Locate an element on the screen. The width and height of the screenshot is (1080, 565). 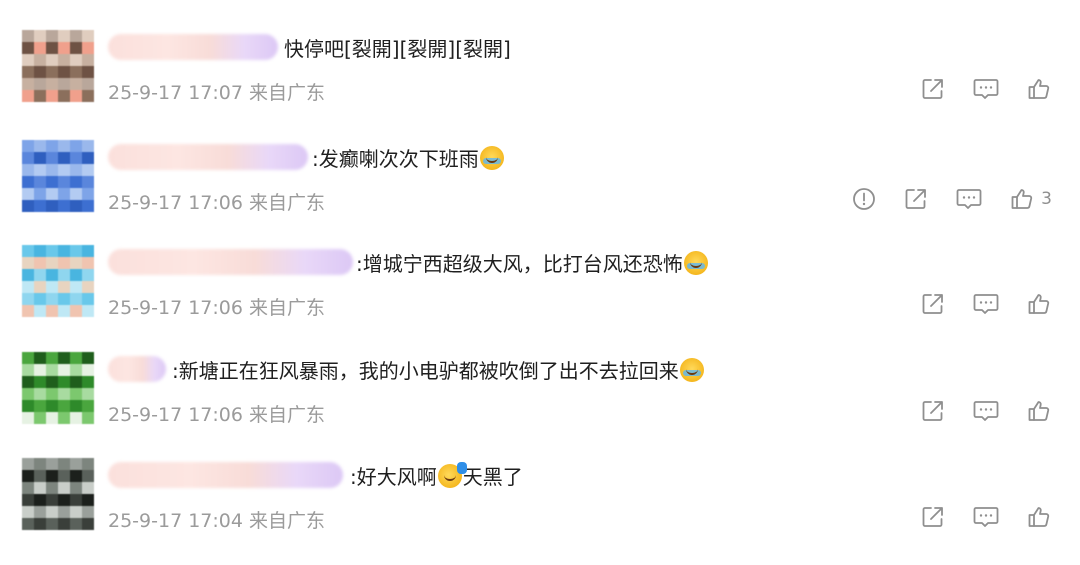
report-button is located at coordinates (864, 199).